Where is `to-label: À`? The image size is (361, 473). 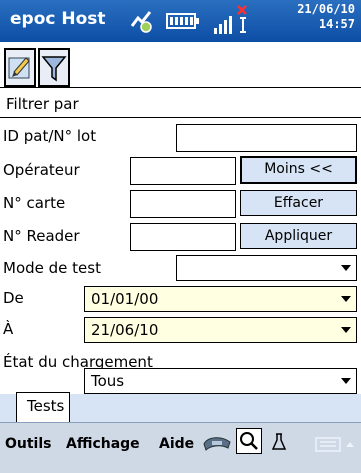 to-label: À is located at coordinates (8, 329).